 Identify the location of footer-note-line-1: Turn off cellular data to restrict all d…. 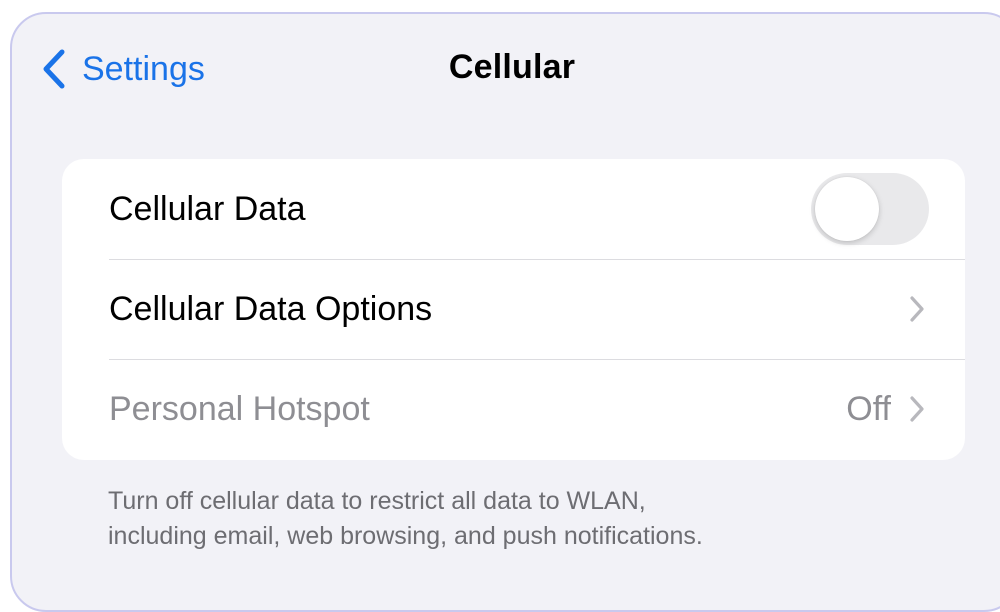
(377, 501).